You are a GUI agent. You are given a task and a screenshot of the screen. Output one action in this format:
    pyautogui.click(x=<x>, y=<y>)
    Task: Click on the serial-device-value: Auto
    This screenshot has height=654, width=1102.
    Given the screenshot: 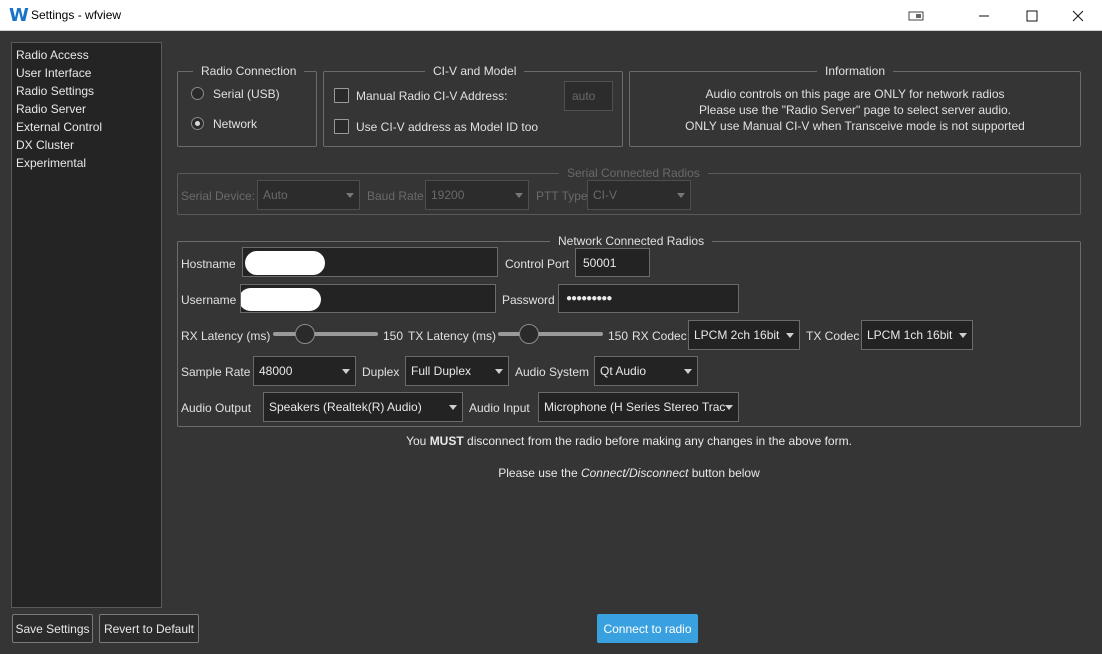 What is the action you would take?
    pyautogui.click(x=275, y=195)
    